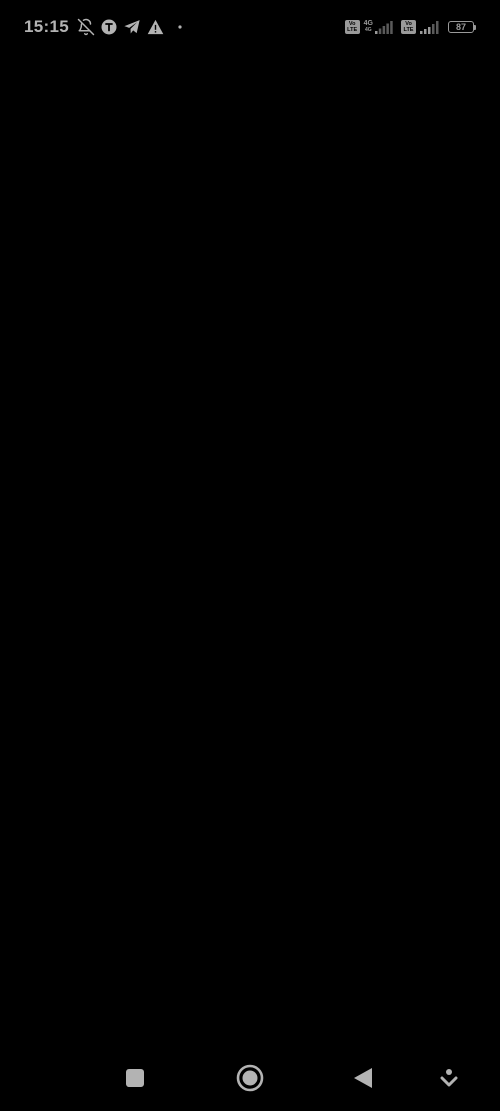 The height and width of the screenshot is (1111, 500). Describe the element at coordinates (132, 27) in the screenshot. I see `telegram-icon` at that location.